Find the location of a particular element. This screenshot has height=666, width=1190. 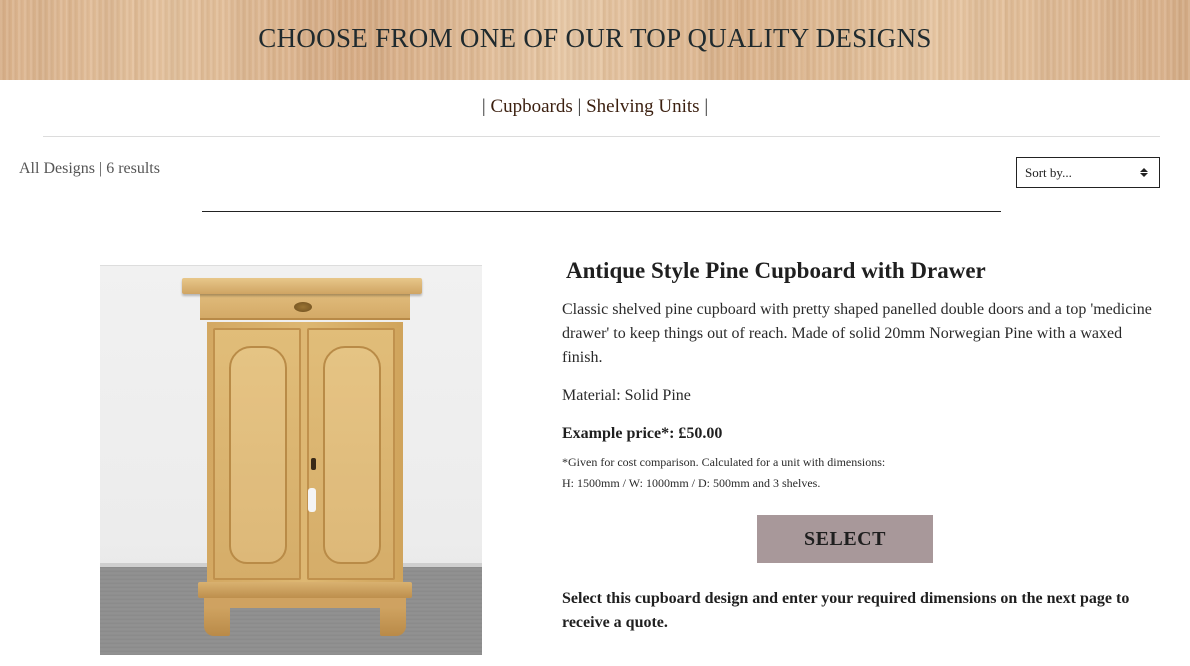

drawer-knob is located at coordinates (303, 307).